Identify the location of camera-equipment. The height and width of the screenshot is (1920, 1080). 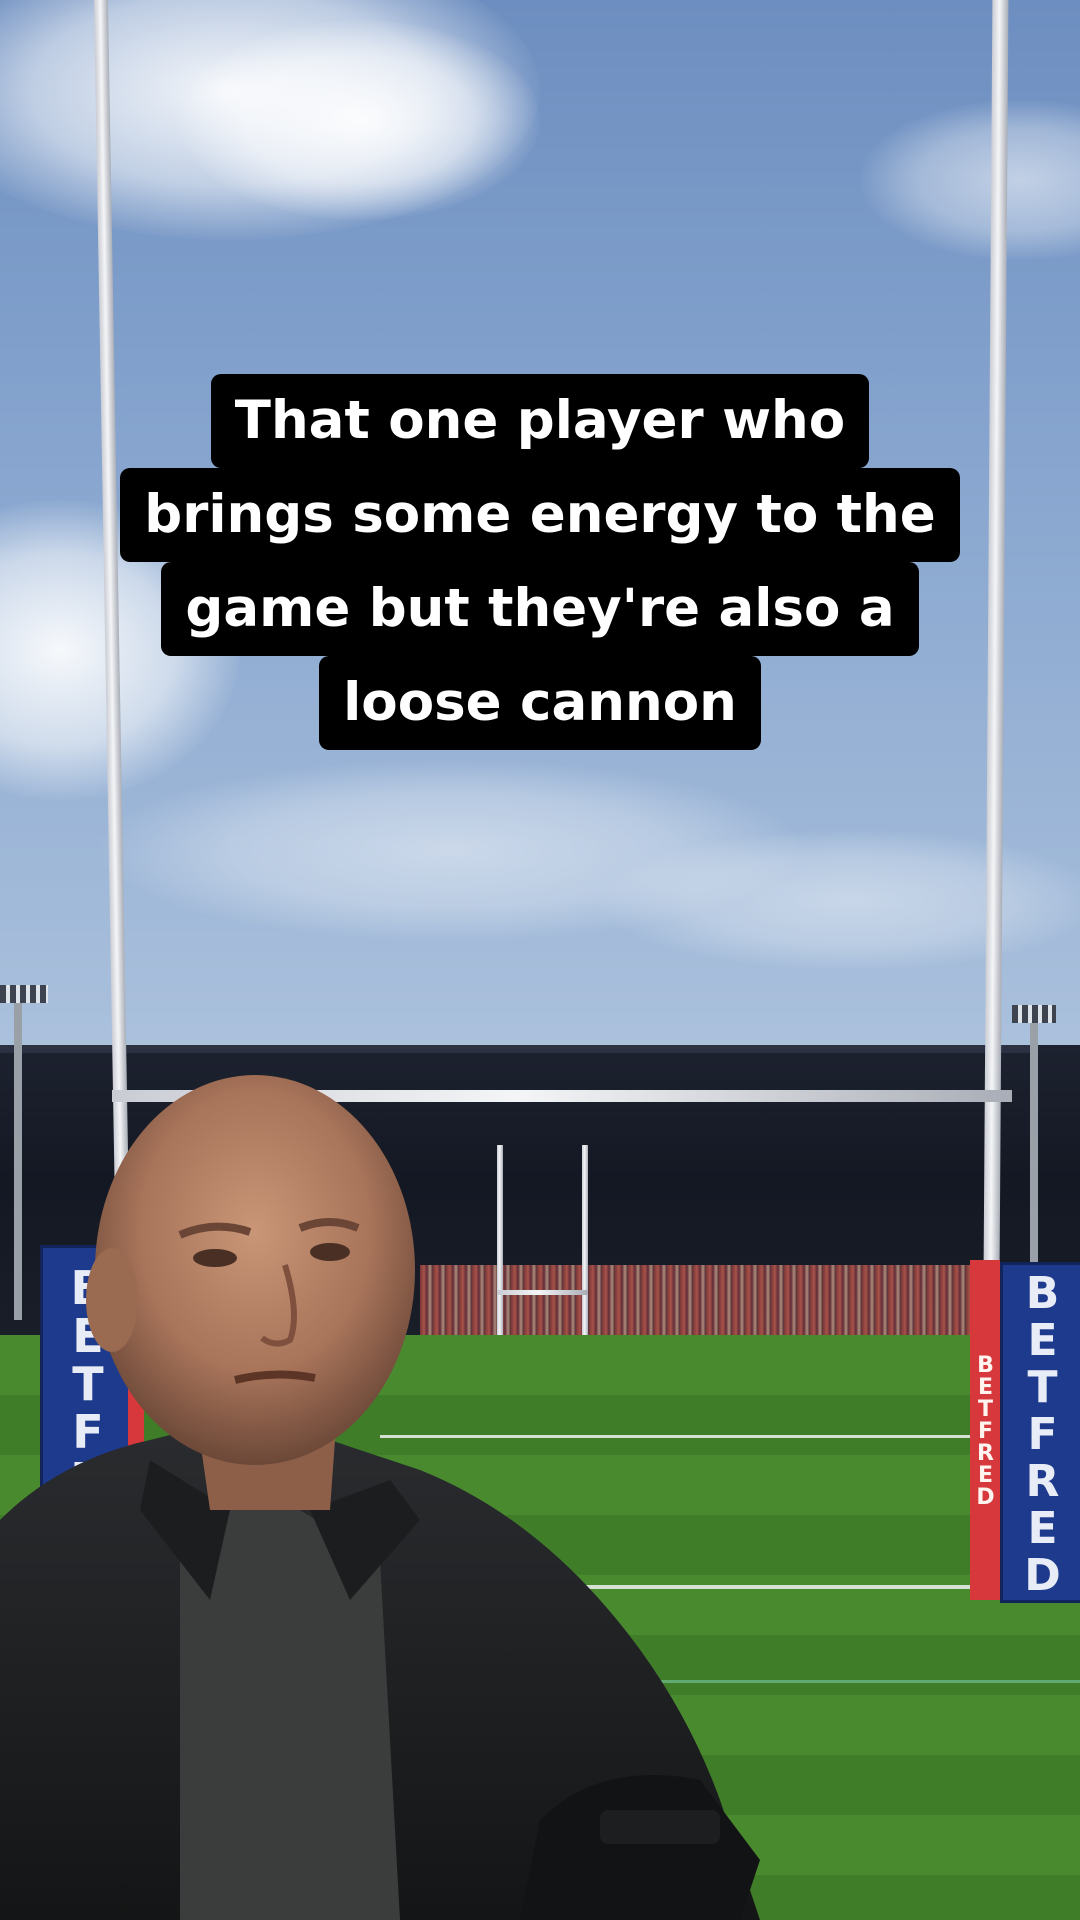
(660, 1827).